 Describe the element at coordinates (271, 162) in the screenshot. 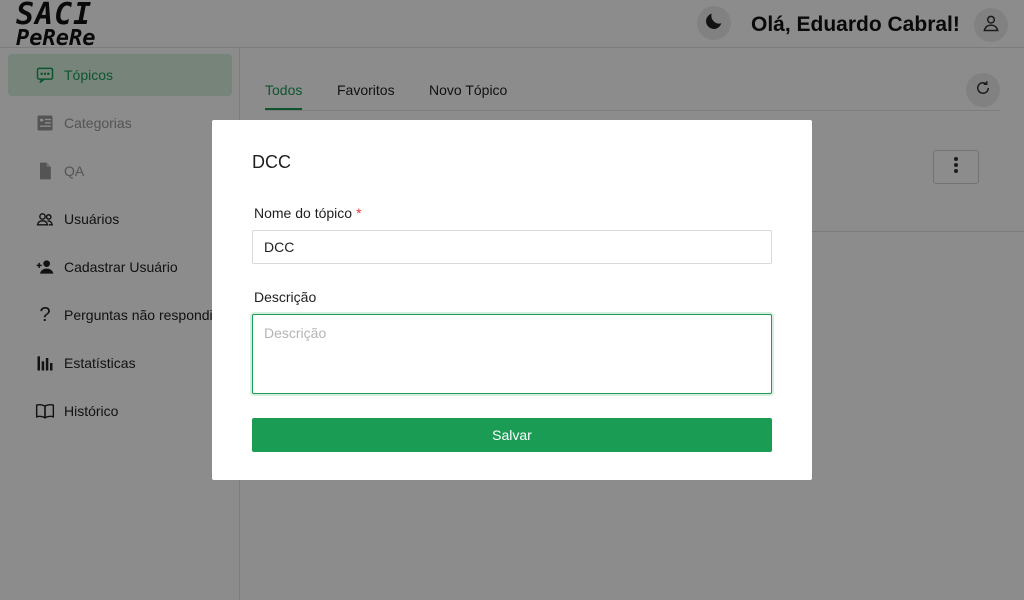

I see `modal-title: DCC` at that location.